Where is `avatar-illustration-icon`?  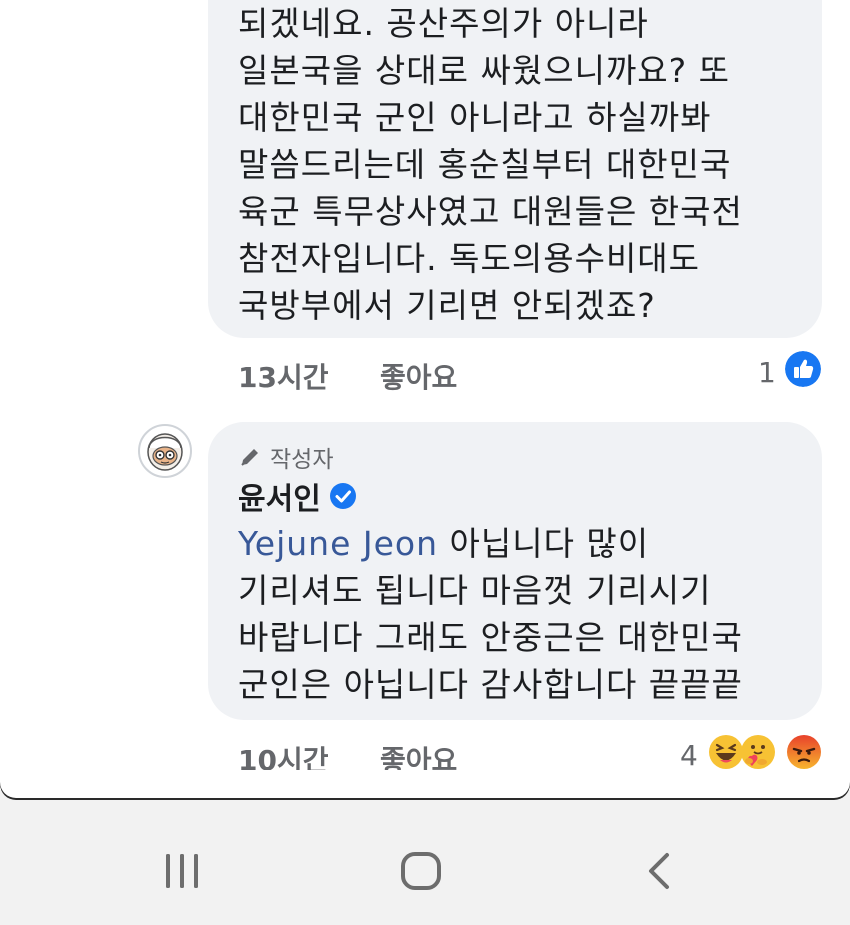 avatar-illustration-icon is located at coordinates (165, 452).